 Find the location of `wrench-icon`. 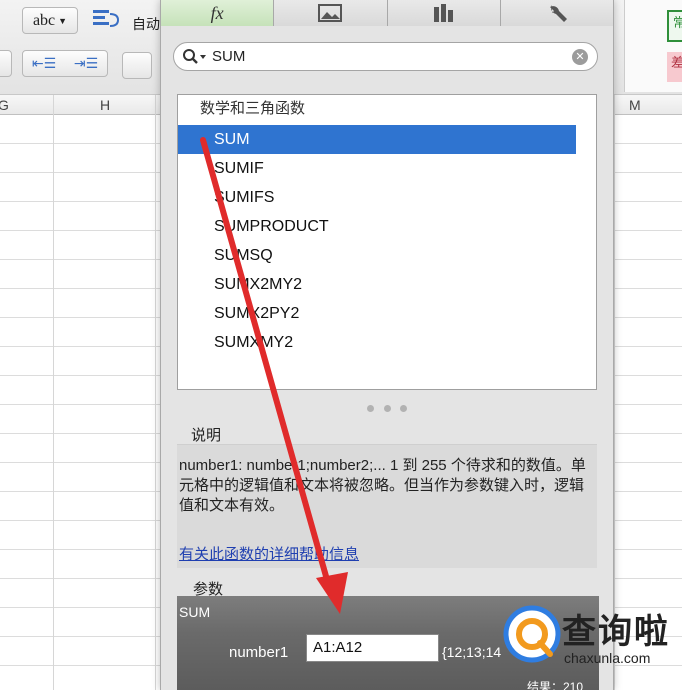

wrench-icon is located at coordinates (558, 13).